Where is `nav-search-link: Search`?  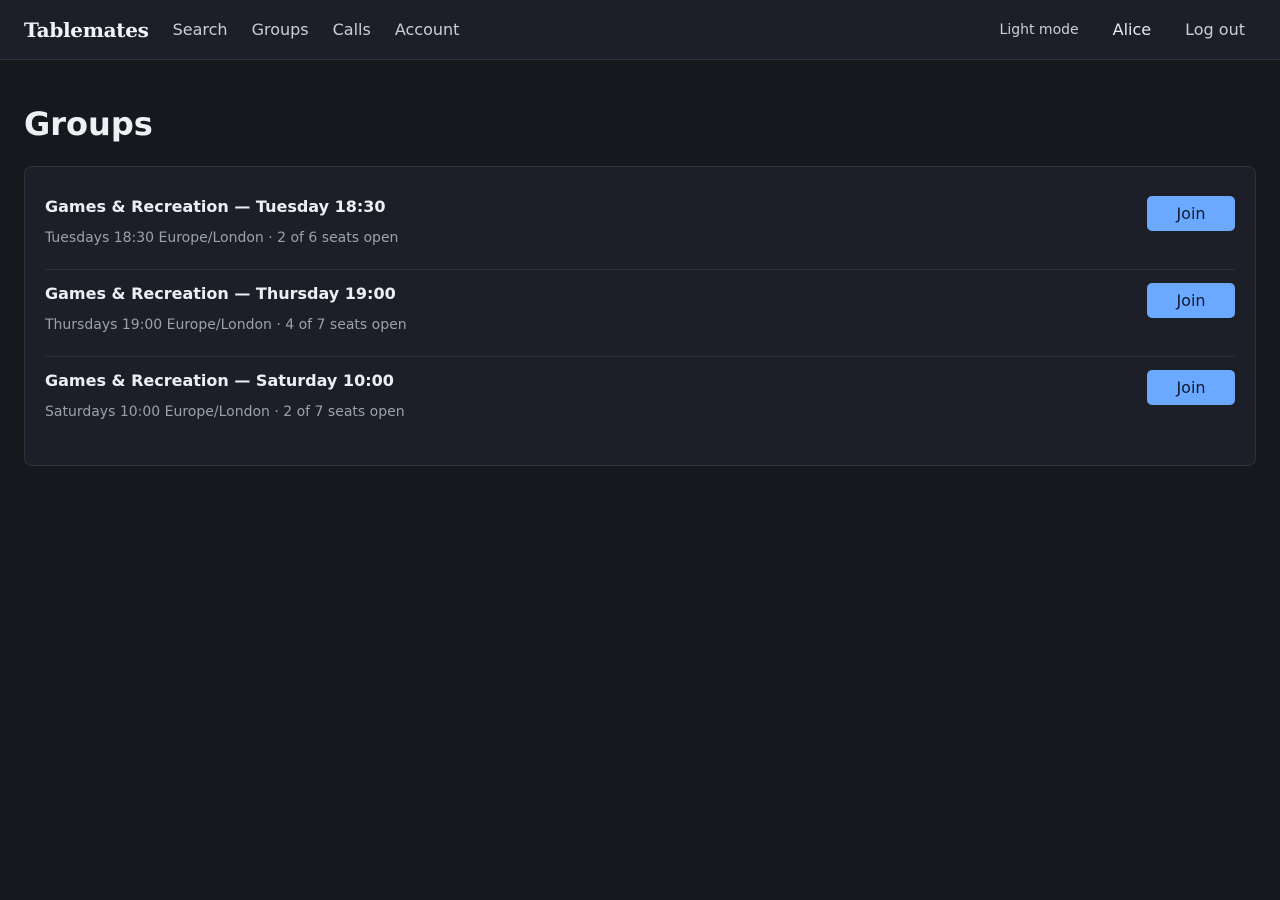 nav-search-link: Search is located at coordinates (200, 29).